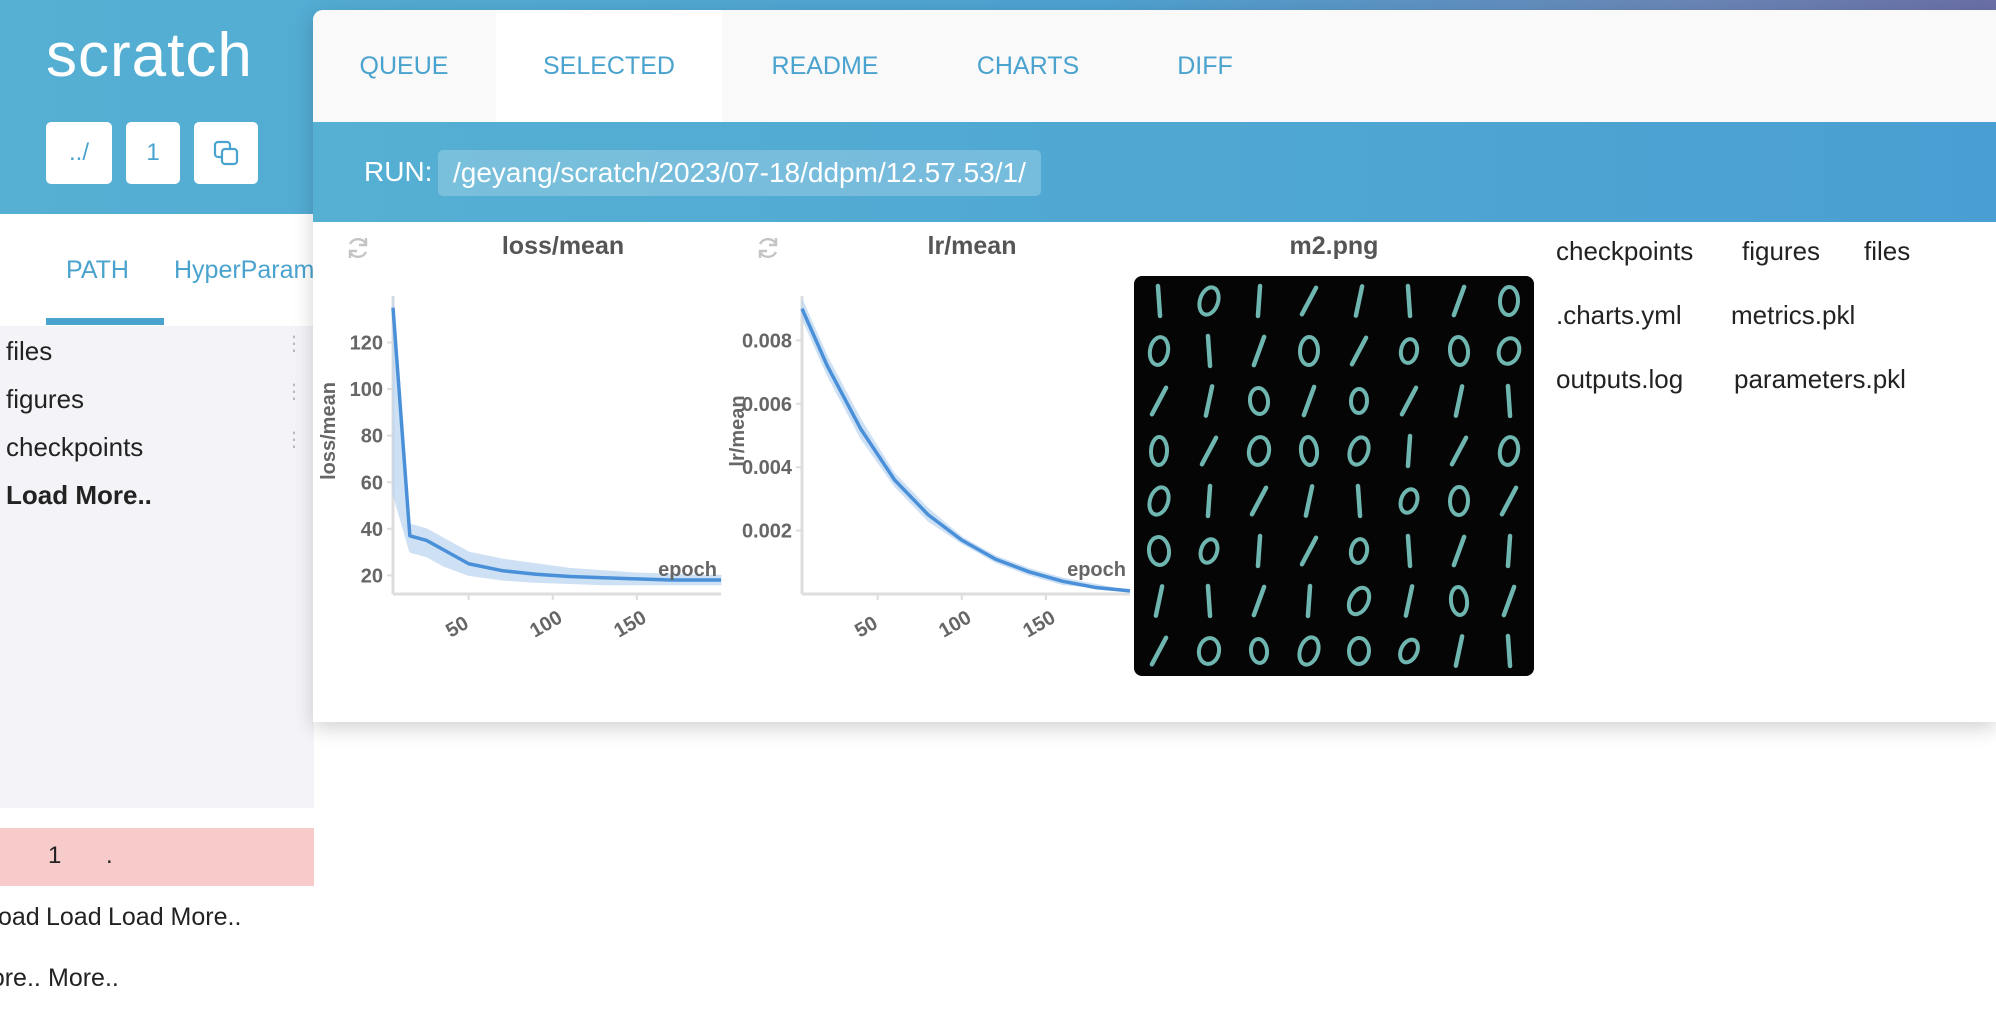 Image resolution: width=1996 pixels, height=1032 pixels. Describe the element at coordinates (55, 855) in the screenshot. I see `run-index: 1` at that location.